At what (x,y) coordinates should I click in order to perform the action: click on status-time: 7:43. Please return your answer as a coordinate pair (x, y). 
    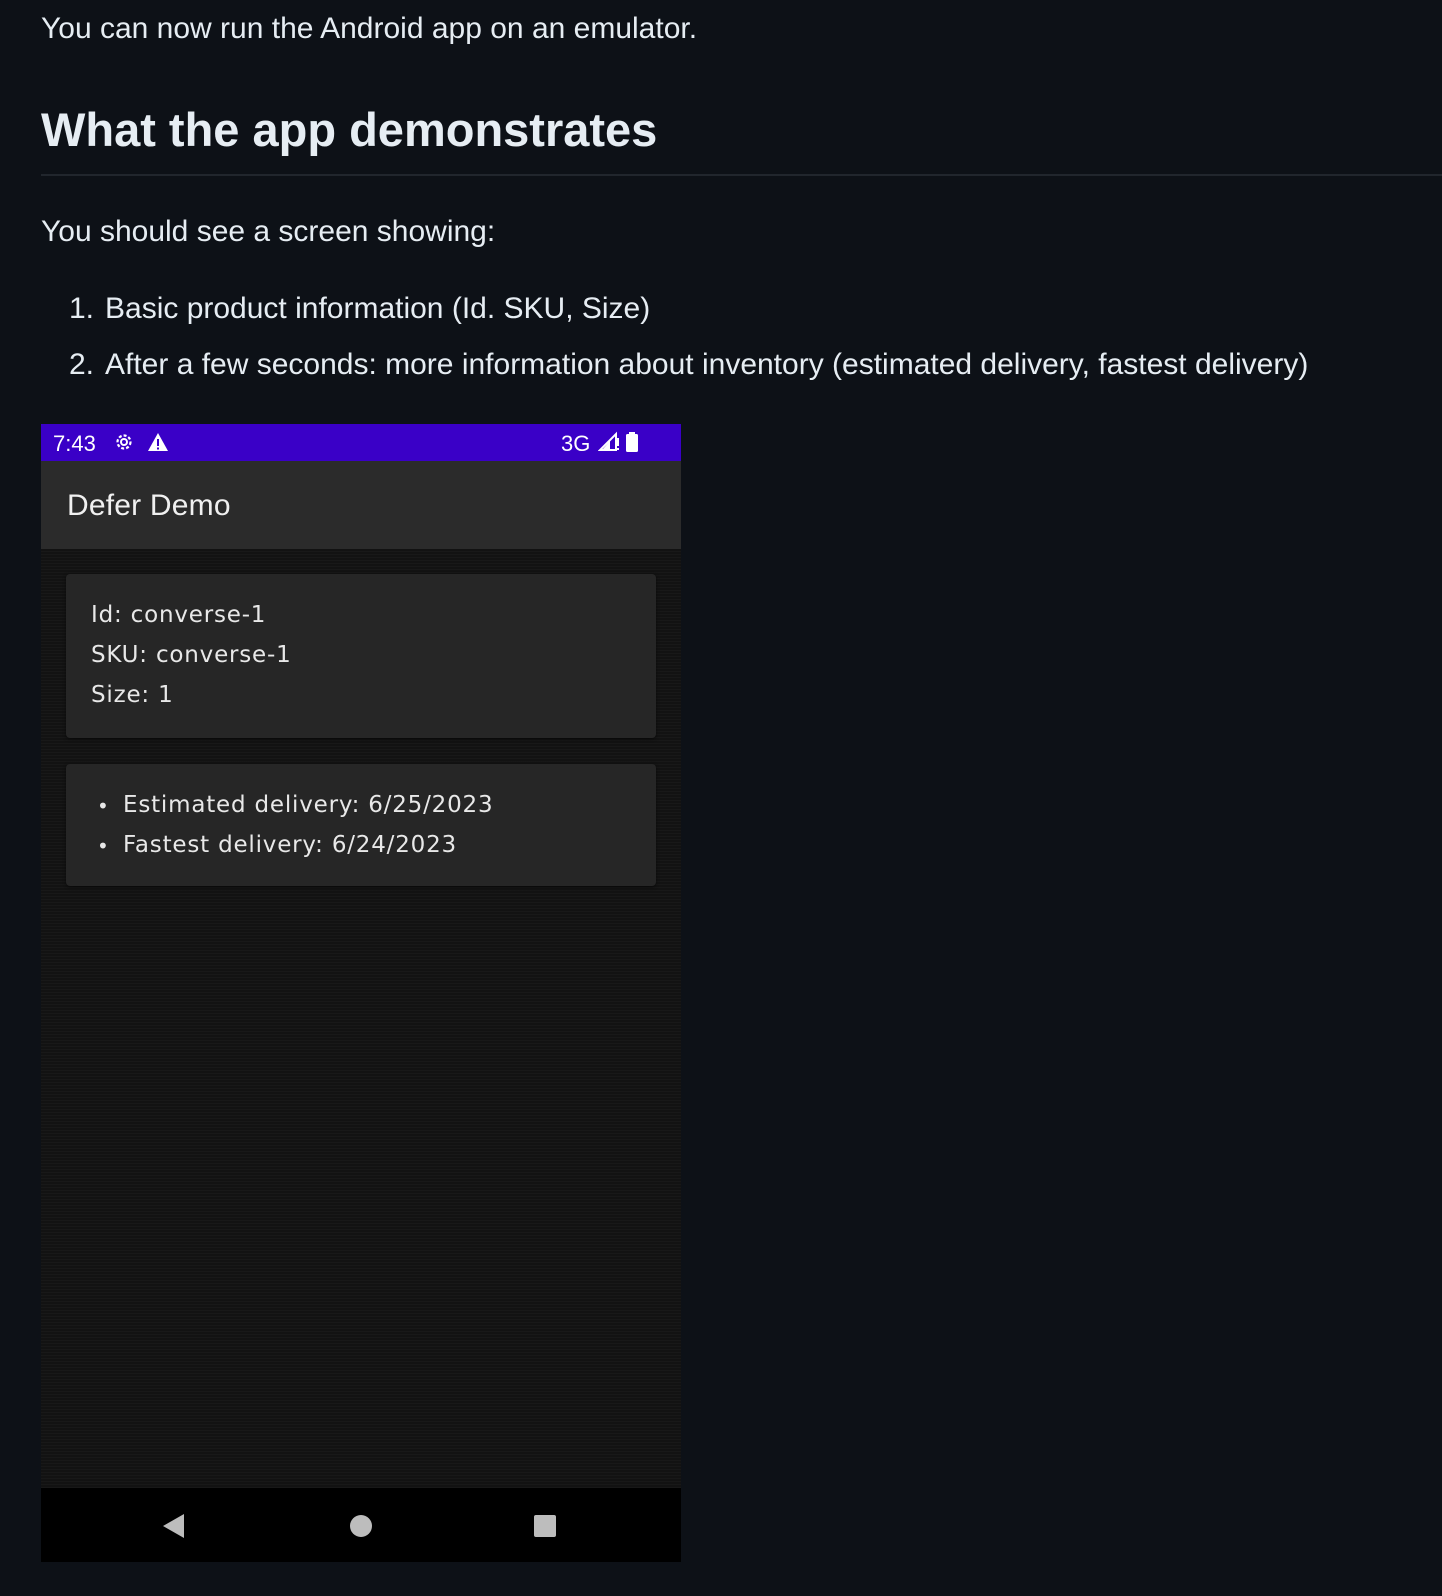
    Looking at the image, I should click on (74, 443).